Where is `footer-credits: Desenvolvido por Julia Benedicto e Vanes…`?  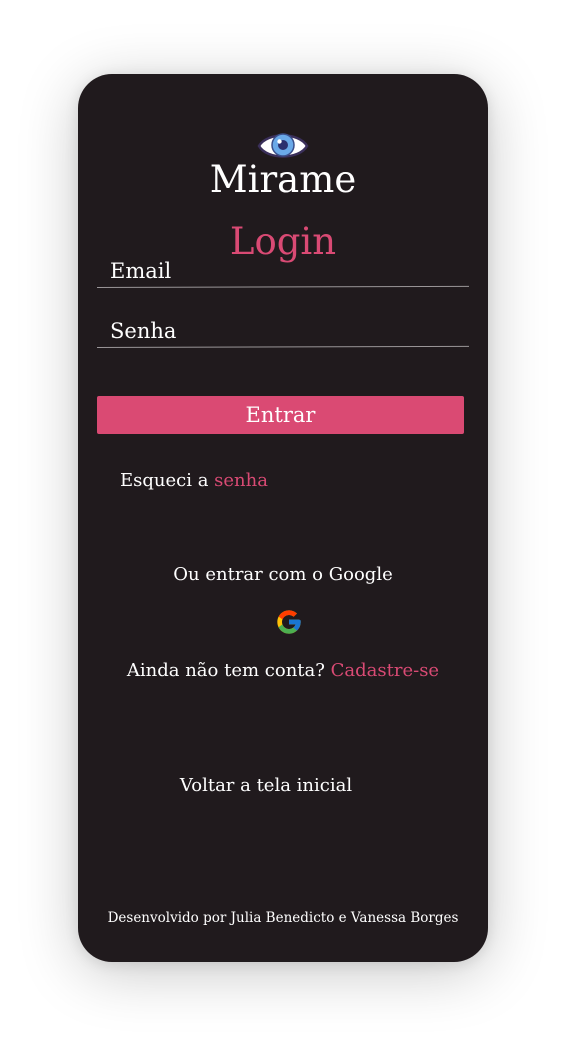
footer-credits: Desenvolvido por Julia Benedicto e Vanes… is located at coordinates (283, 918).